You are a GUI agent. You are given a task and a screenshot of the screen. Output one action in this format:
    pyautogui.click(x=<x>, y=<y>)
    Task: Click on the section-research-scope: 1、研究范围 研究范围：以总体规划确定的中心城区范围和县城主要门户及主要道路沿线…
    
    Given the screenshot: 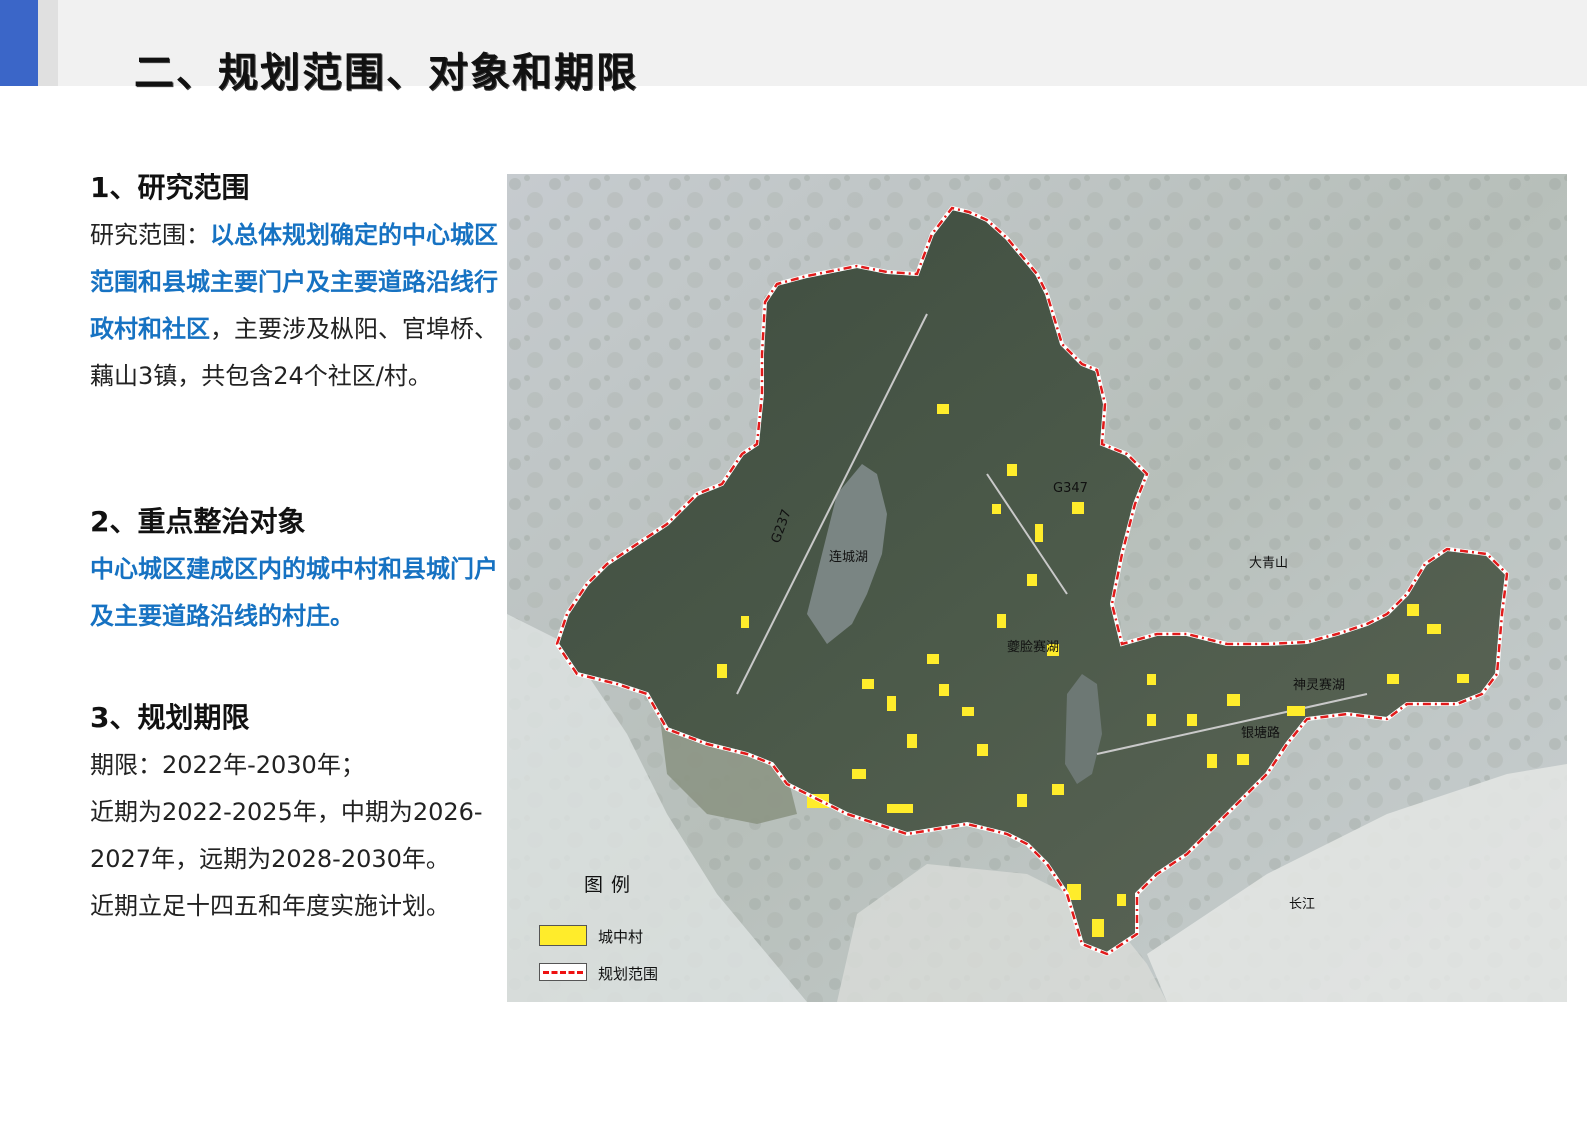 What is the action you would take?
    pyautogui.click(x=300, y=283)
    